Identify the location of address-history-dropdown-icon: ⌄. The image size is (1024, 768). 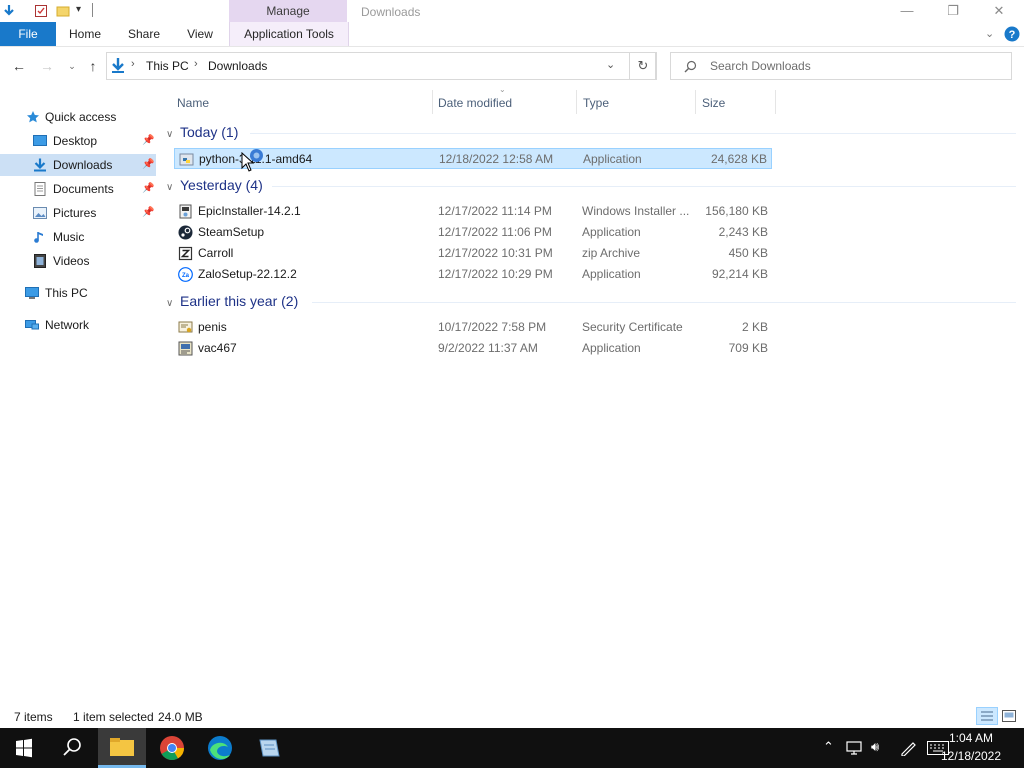
(610, 64).